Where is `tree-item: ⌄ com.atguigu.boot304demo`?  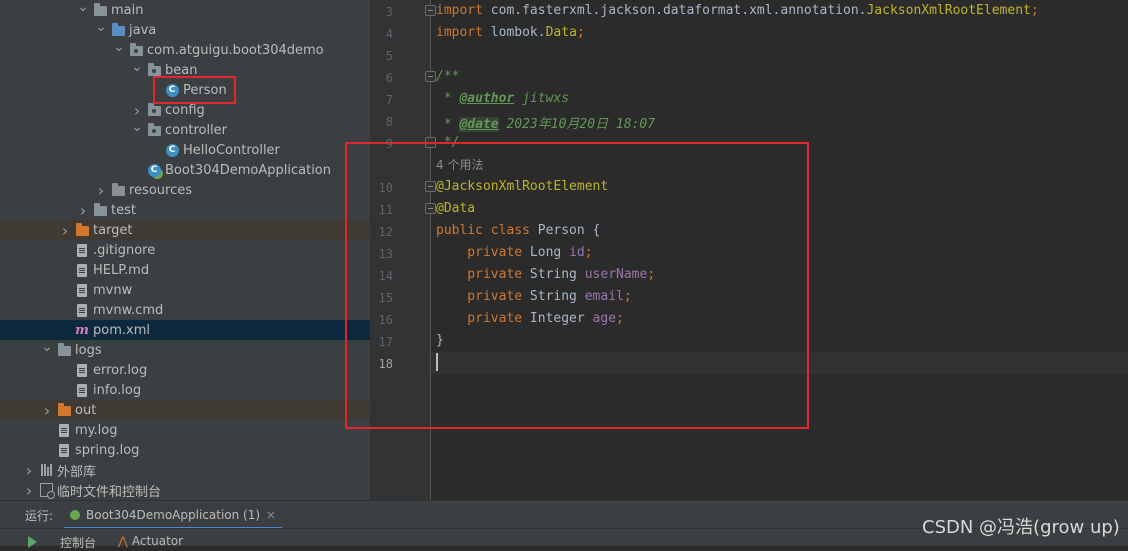
tree-item: ⌄ com.atguigu.boot304demo is located at coordinates (185, 48).